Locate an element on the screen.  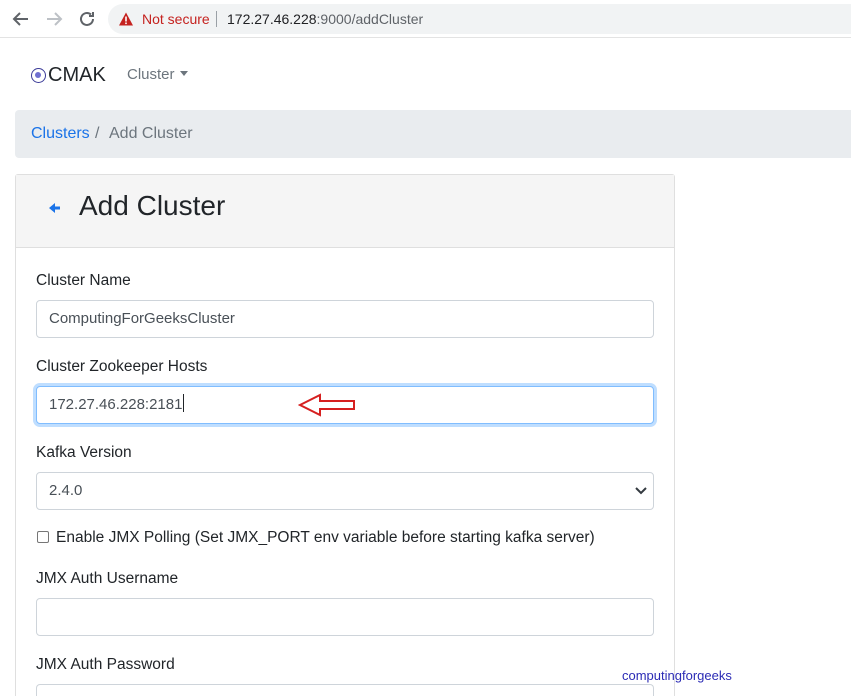
arrow-left-icon is located at coordinates (20, 19).